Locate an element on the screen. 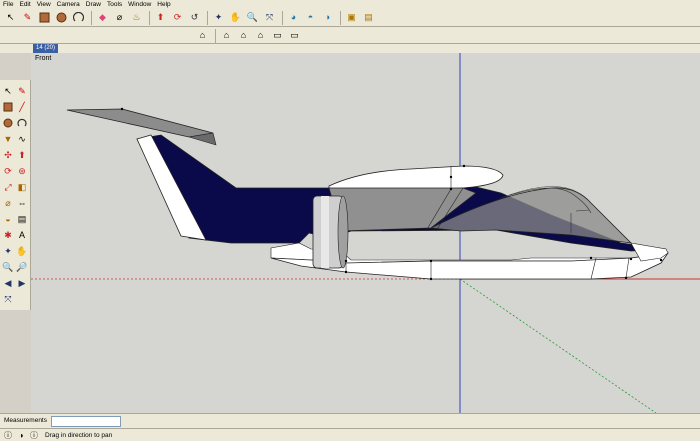  freehand-icon: ∿ is located at coordinates (22, 139).